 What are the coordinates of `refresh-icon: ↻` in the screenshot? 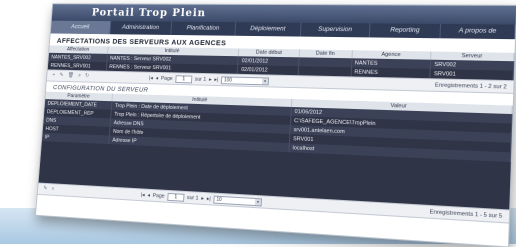 It's located at (87, 76).